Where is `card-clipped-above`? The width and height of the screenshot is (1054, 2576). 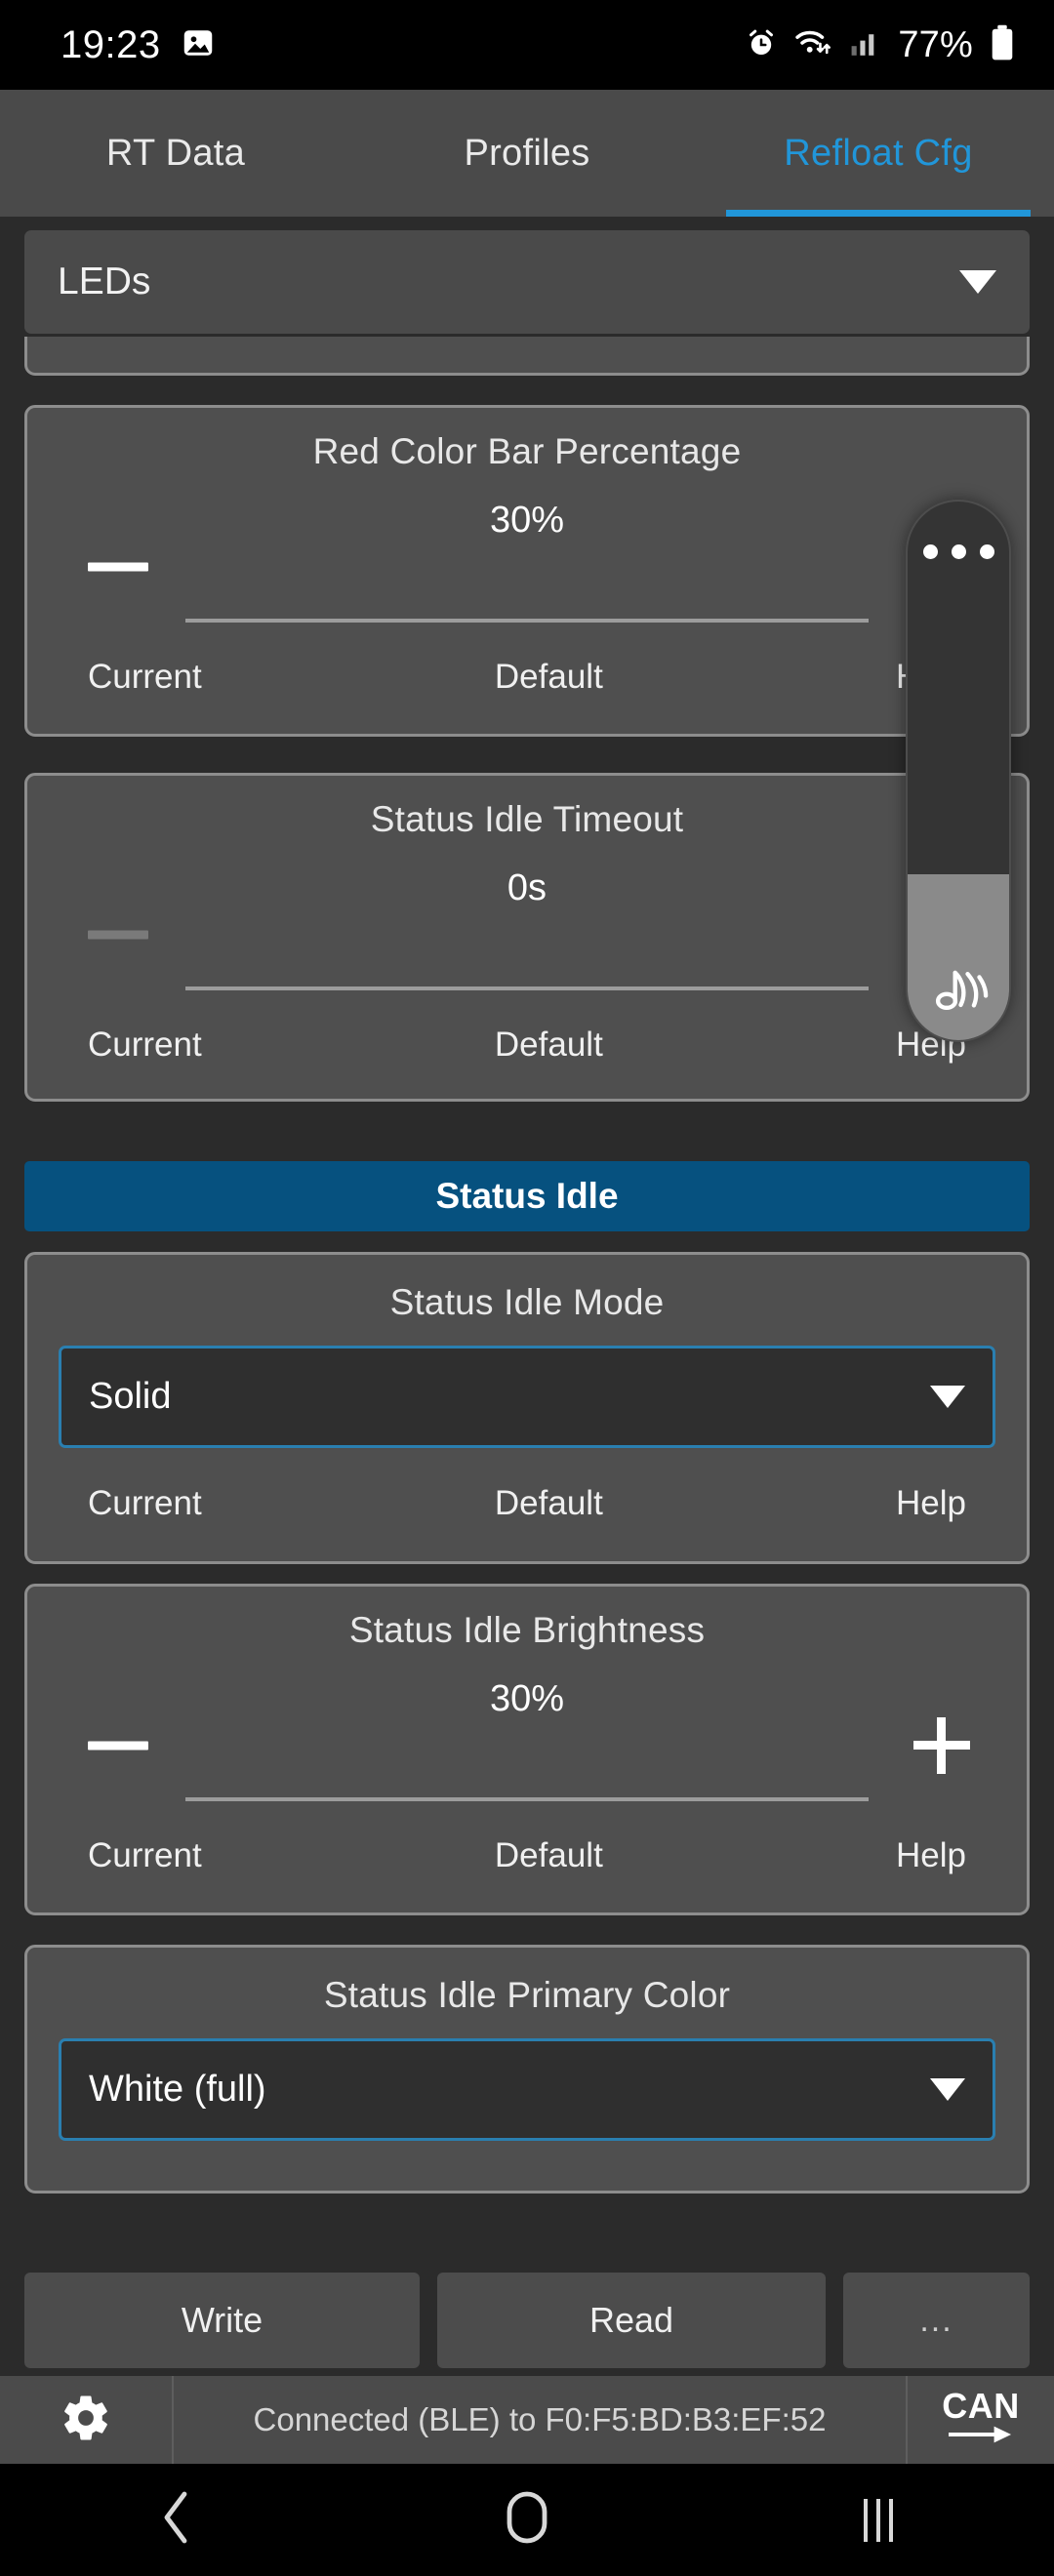
card-clipped-above is located at coordinates (527, 356).